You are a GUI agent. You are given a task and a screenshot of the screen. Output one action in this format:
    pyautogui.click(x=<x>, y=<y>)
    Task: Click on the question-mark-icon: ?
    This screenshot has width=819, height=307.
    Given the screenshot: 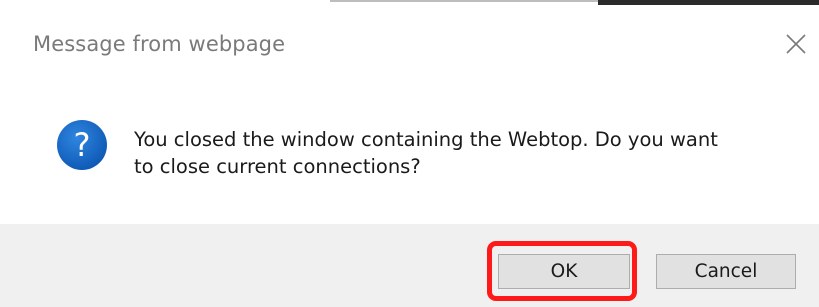 What is the action you would take?
    pyautogui.click(x=82, y=145)
    